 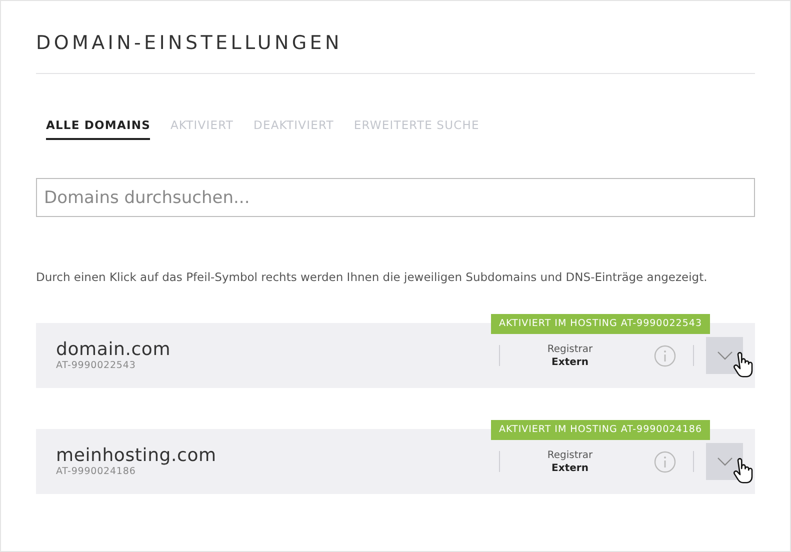 What do you see at coordinates (137, 456) in the screenshot?
I see `domain-name: meinhosting.com` at bounding box center [137, 456].